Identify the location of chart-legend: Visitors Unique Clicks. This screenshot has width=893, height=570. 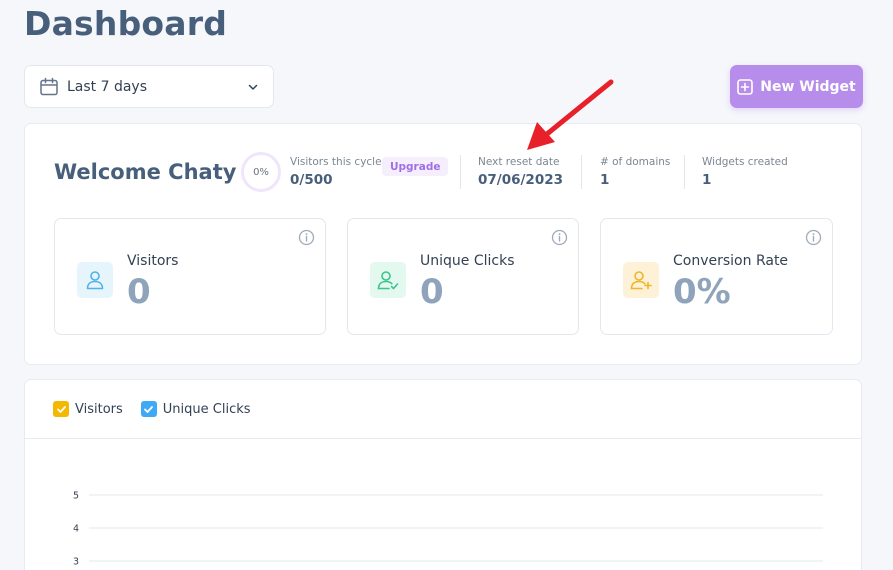
(152, 409).